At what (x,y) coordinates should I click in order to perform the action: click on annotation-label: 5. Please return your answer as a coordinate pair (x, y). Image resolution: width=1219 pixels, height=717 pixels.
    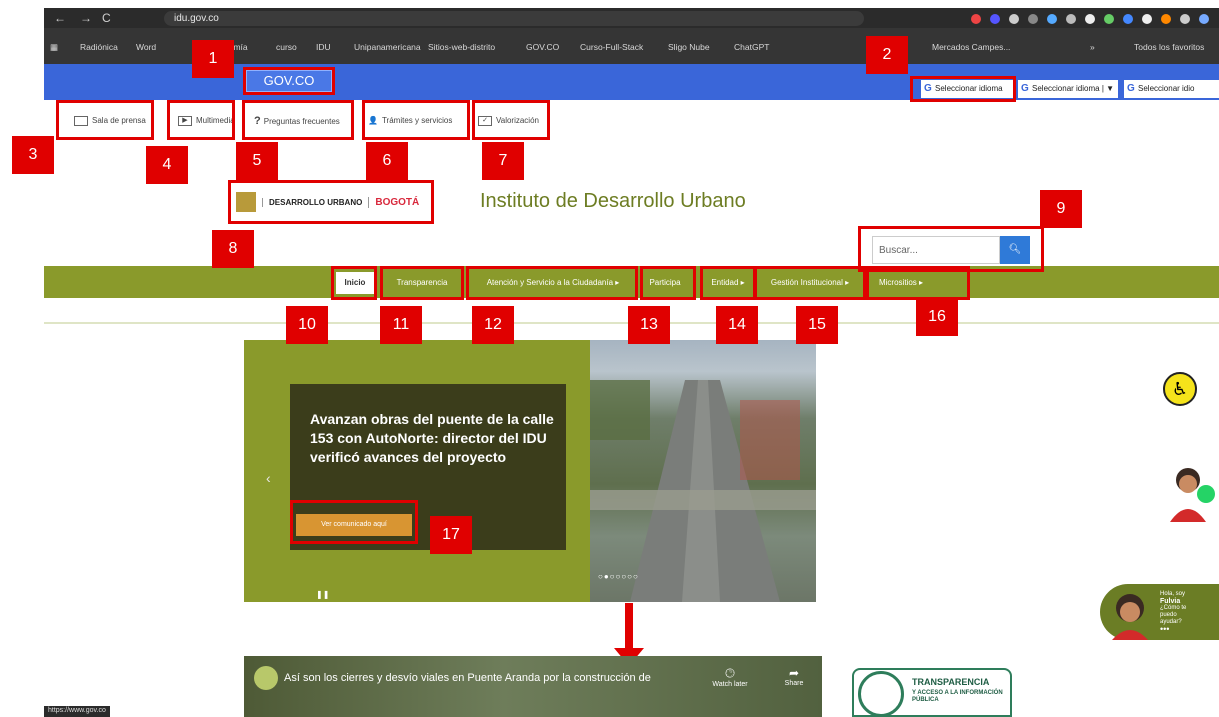
    Looking at the image, I should click on (257, 161).